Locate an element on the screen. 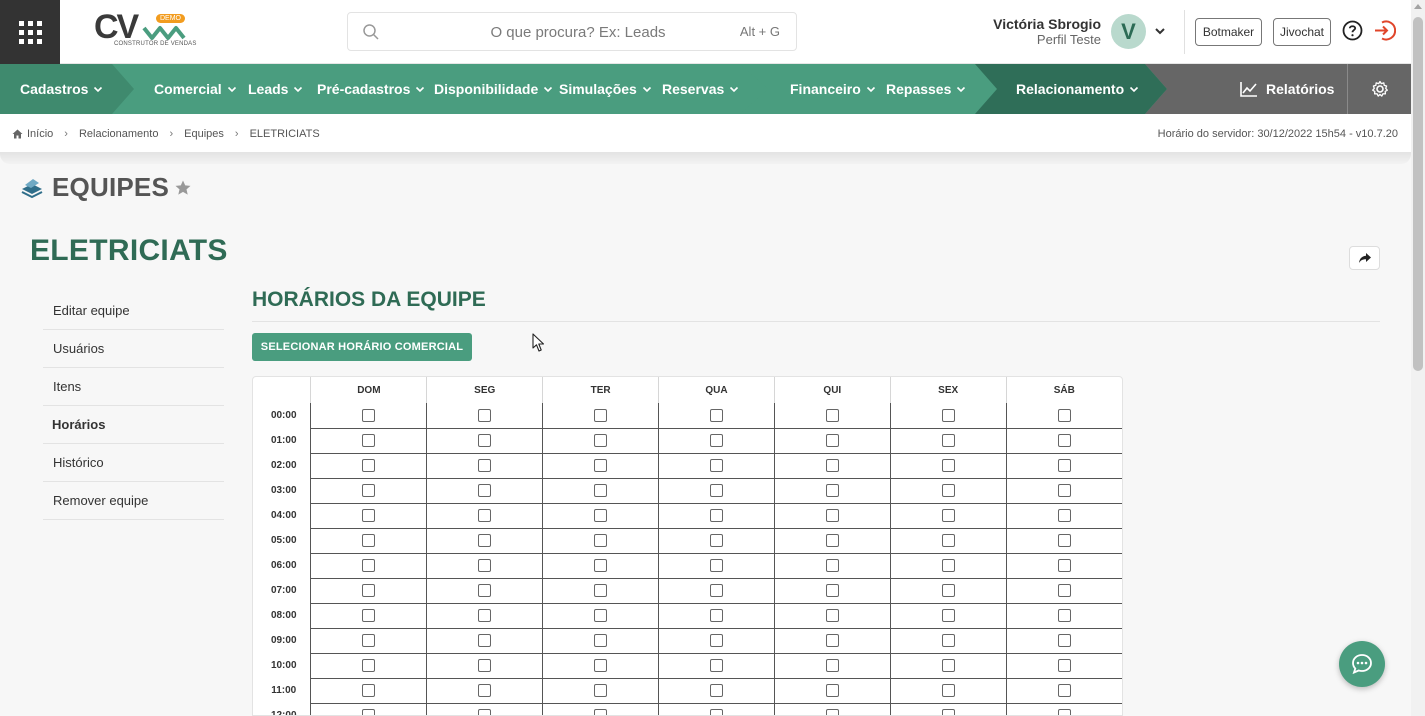 The width and height of the screenshot is (1425, 716). breadcrumb-equipes: Equipes is located at coordinates (204, 134).